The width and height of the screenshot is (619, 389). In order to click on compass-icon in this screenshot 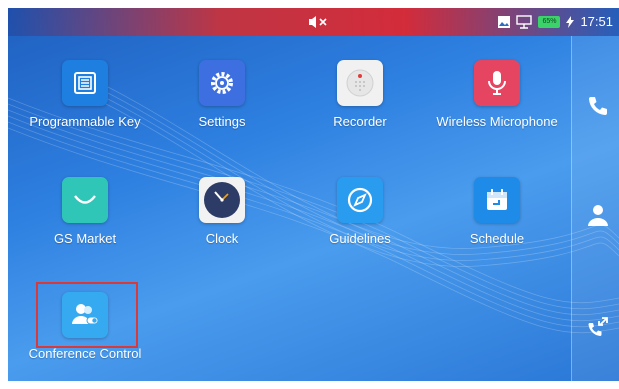, I will do `click(360, 200)`.